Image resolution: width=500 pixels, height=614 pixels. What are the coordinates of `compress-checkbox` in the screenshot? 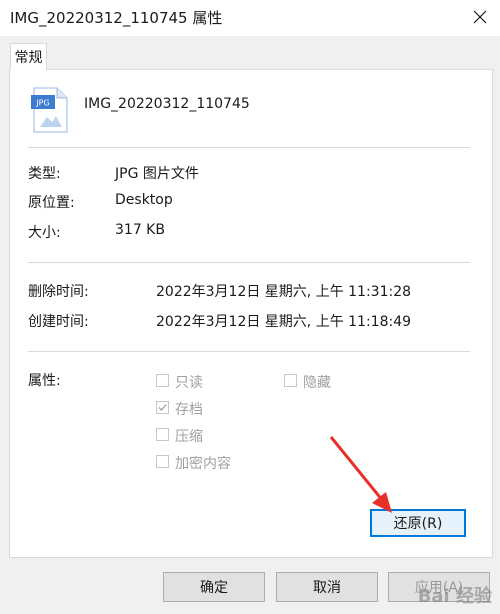 It's located at (162, 434).